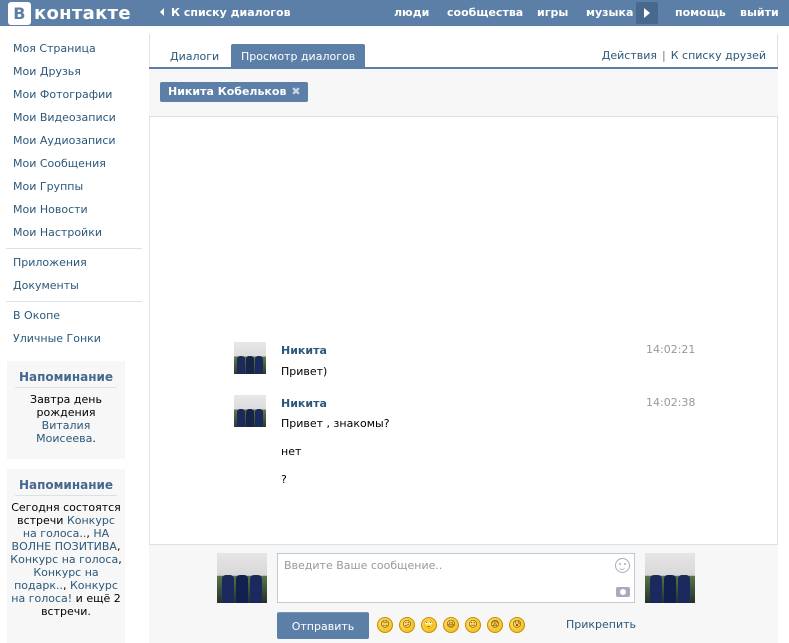 Image resolution: width=789 pixels, height=643 pixels. I want to click on message-box, so click(456, 578).